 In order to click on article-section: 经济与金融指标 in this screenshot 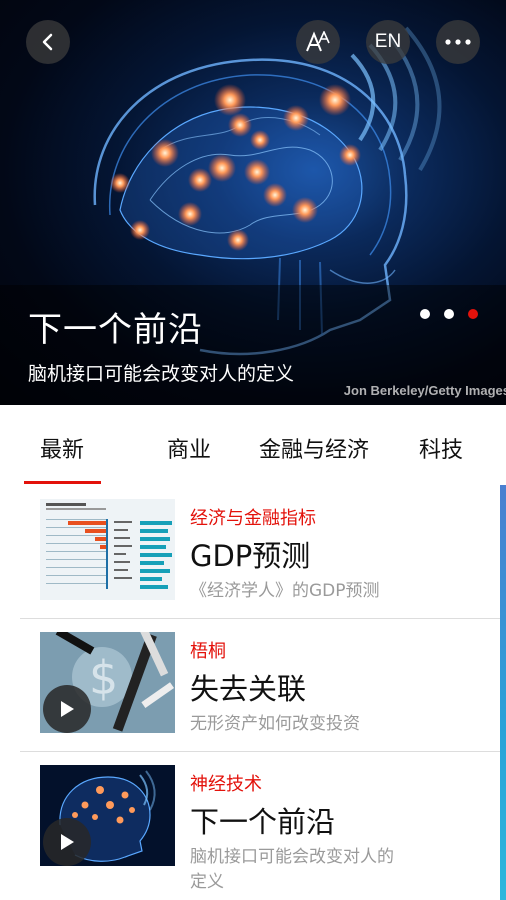, I will do `click(253, 518)`.